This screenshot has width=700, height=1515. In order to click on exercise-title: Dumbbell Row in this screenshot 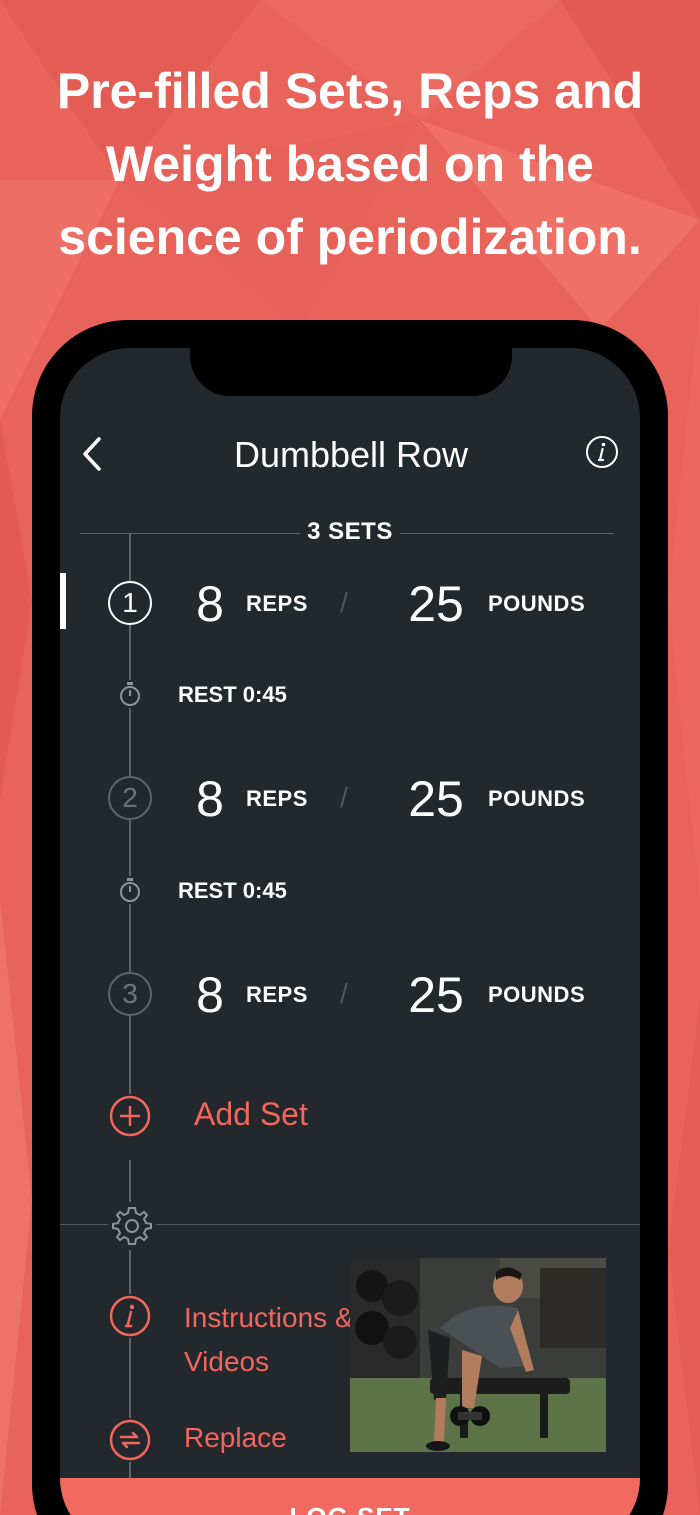, I will do `click(351, 454)`.